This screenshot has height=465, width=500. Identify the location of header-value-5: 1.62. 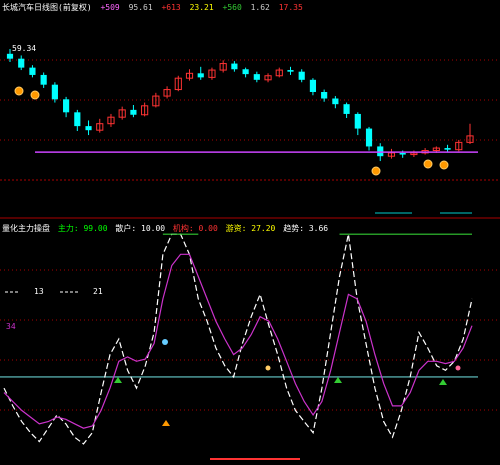
(260, 7).